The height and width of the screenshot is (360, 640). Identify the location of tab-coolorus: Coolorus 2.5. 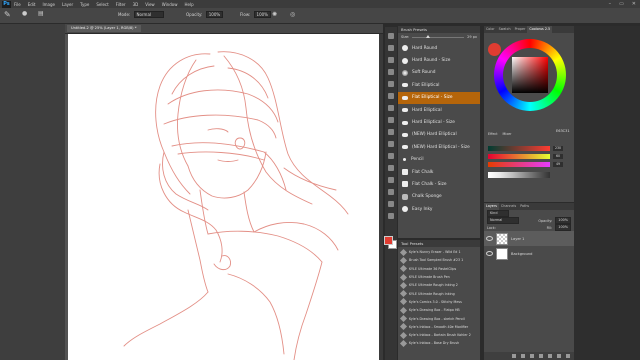
(540, 29).